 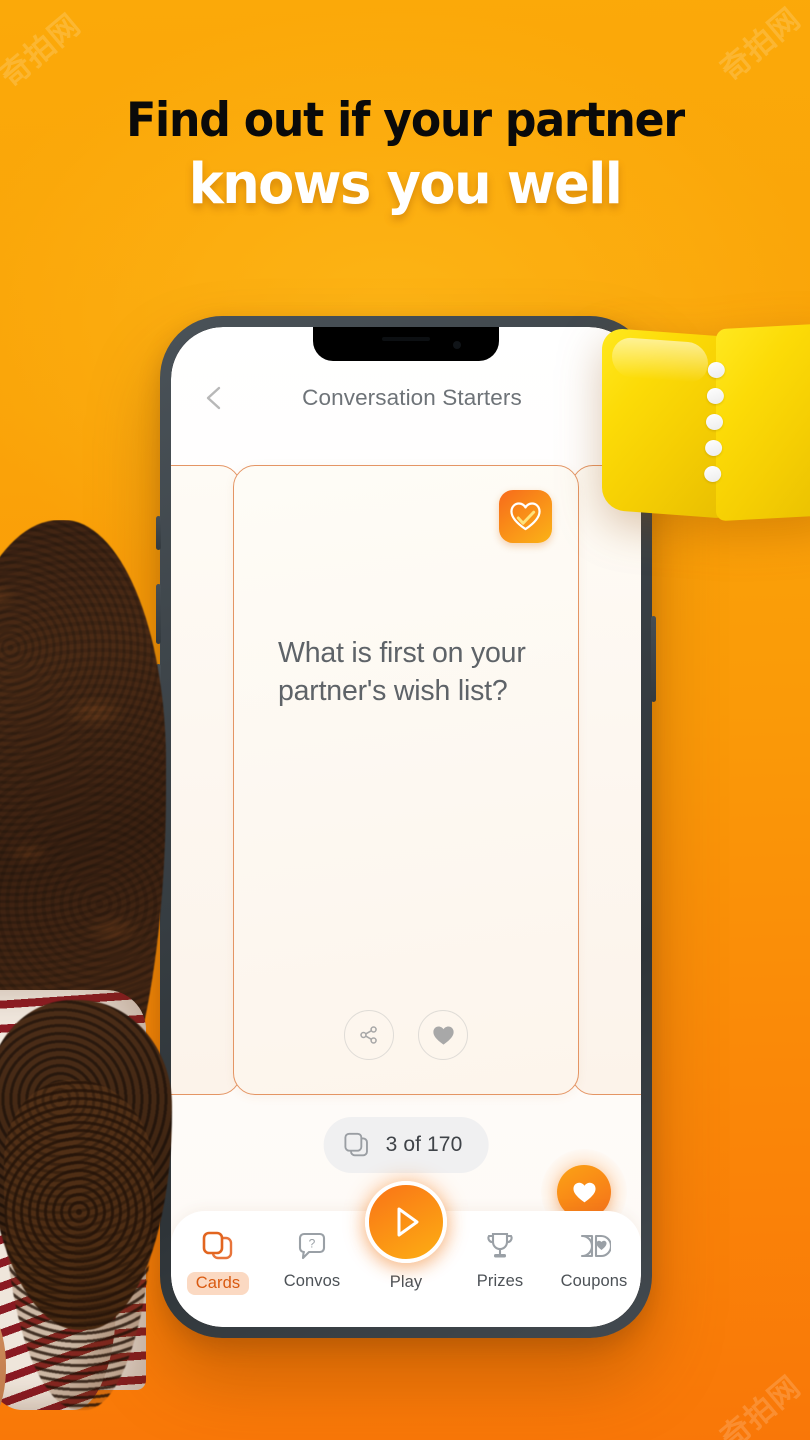 I want to click on card-counter: 3 of 170, so click(x=406, y=1145).